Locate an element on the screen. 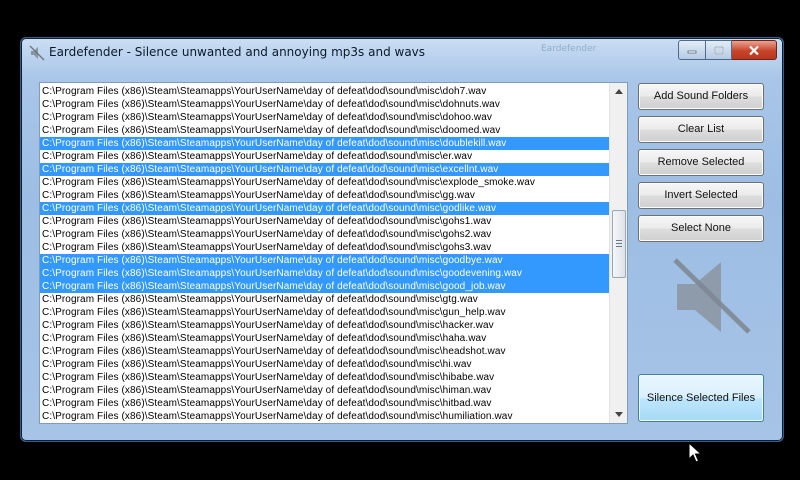 This screenshot has height=480, width=800. minimize-icon is located at coordinates (692, 52).